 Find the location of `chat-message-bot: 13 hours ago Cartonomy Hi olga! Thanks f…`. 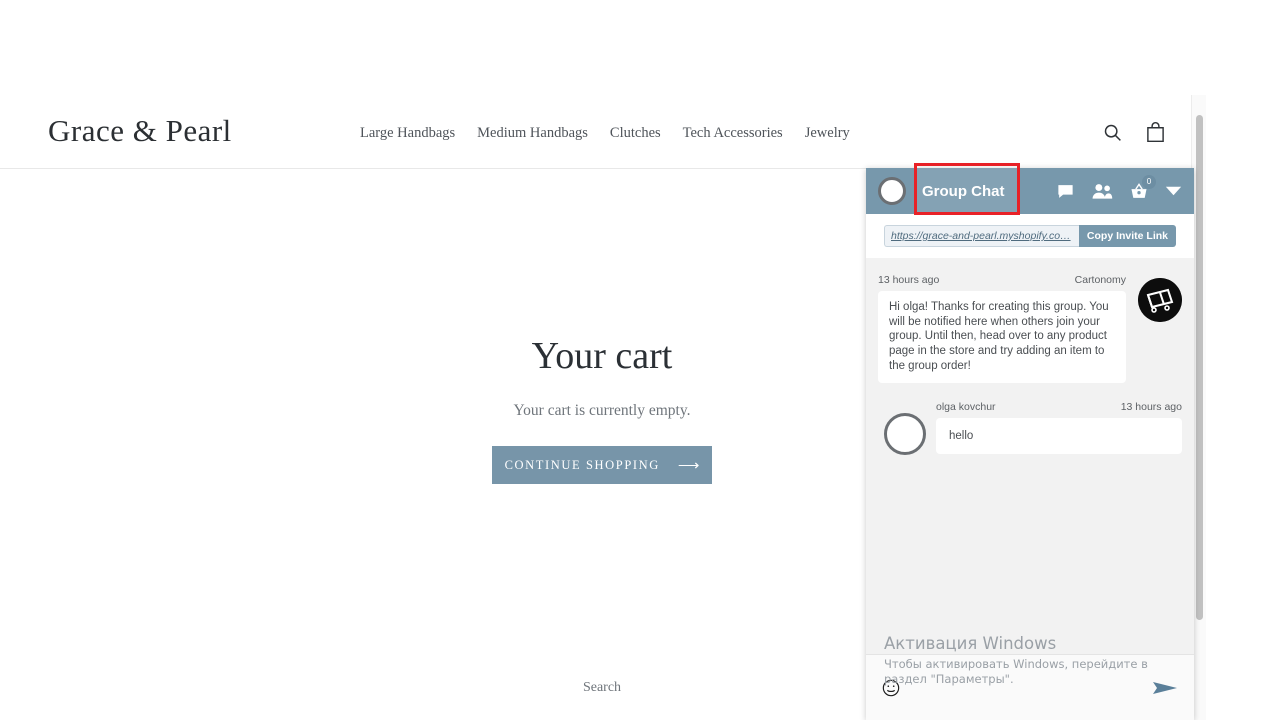

chat-message-bot: 13 hours ago Cartonomy Hi olga! Thanks f… is located at coordinates (1030, 328).